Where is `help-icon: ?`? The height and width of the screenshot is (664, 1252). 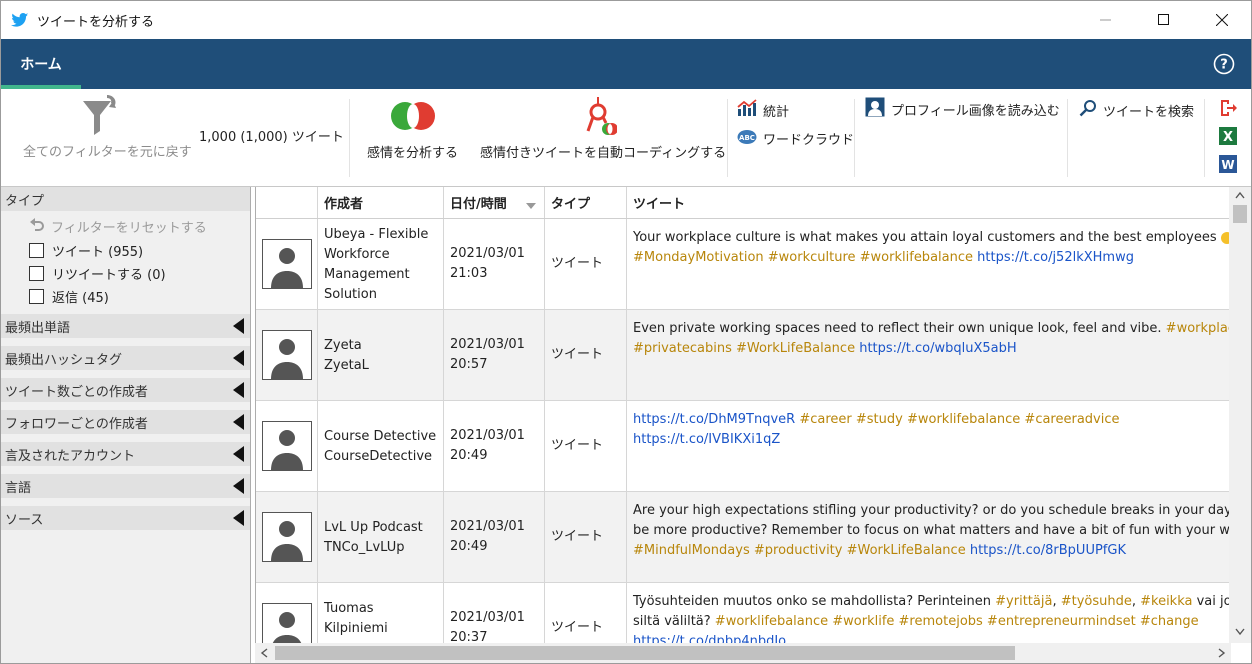 help-icon: ? is located at coordinates (1224, 64).